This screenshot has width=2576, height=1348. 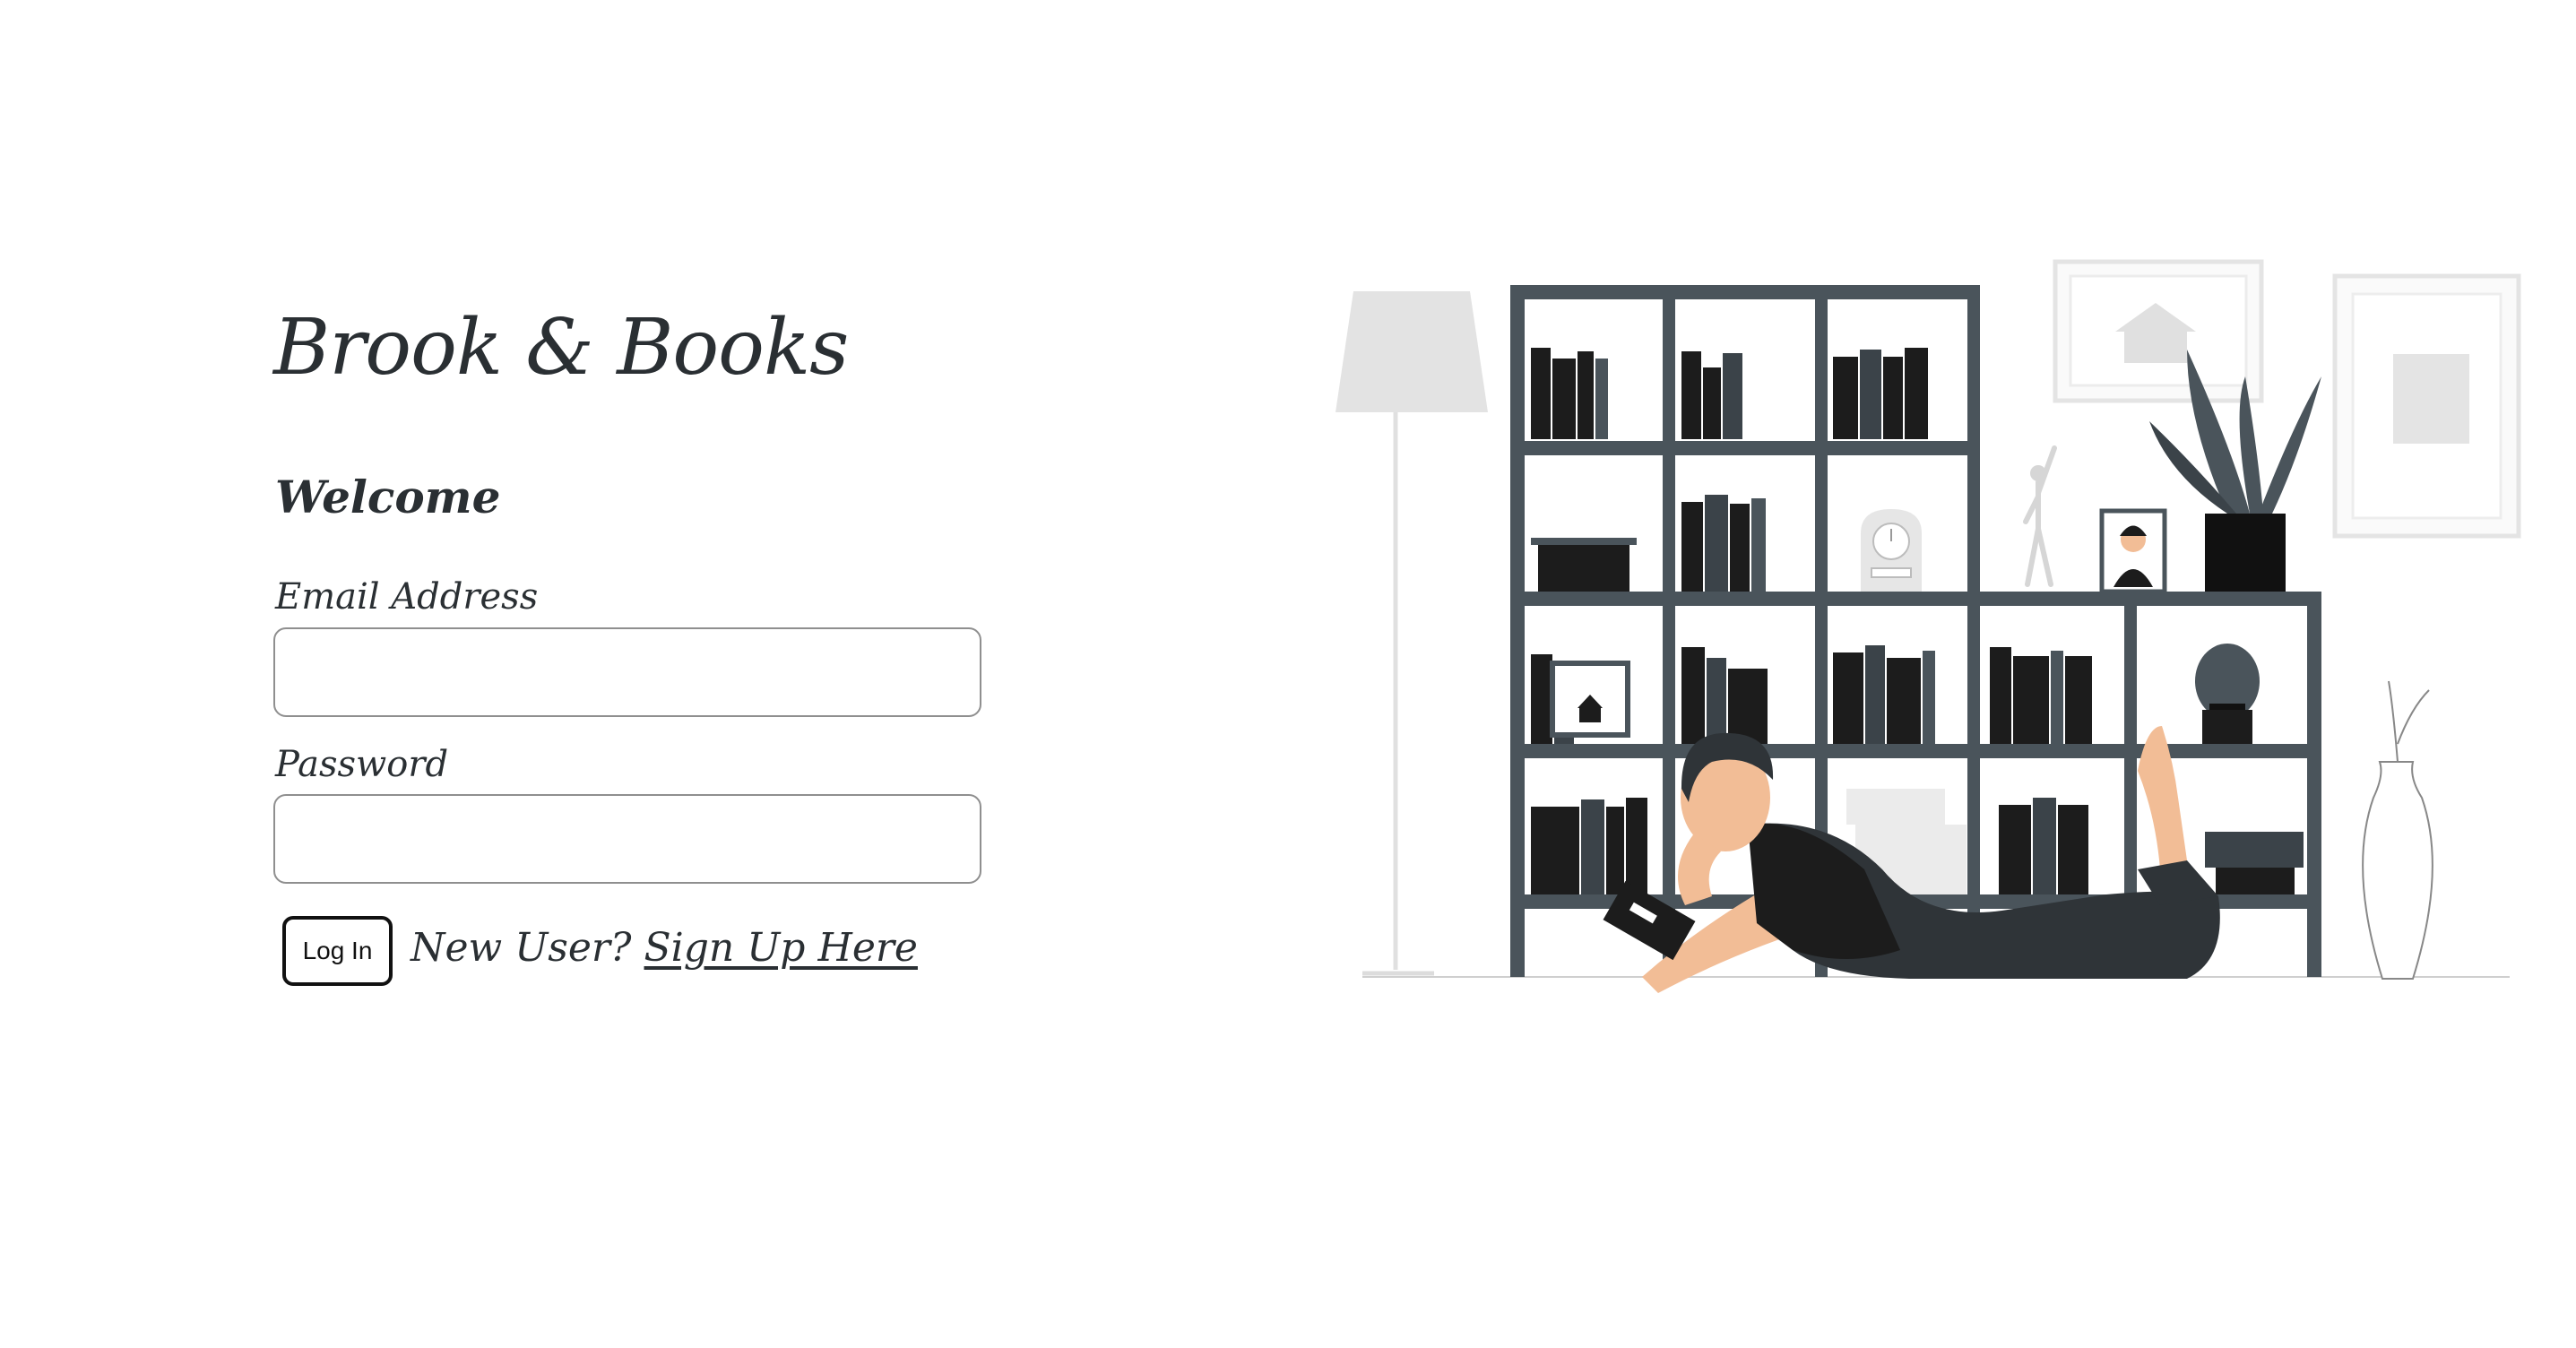 What do you see at coordinates (407, 597) in the screenshot?
I see `email-label: Email Address` at bounding box center [407, 597].